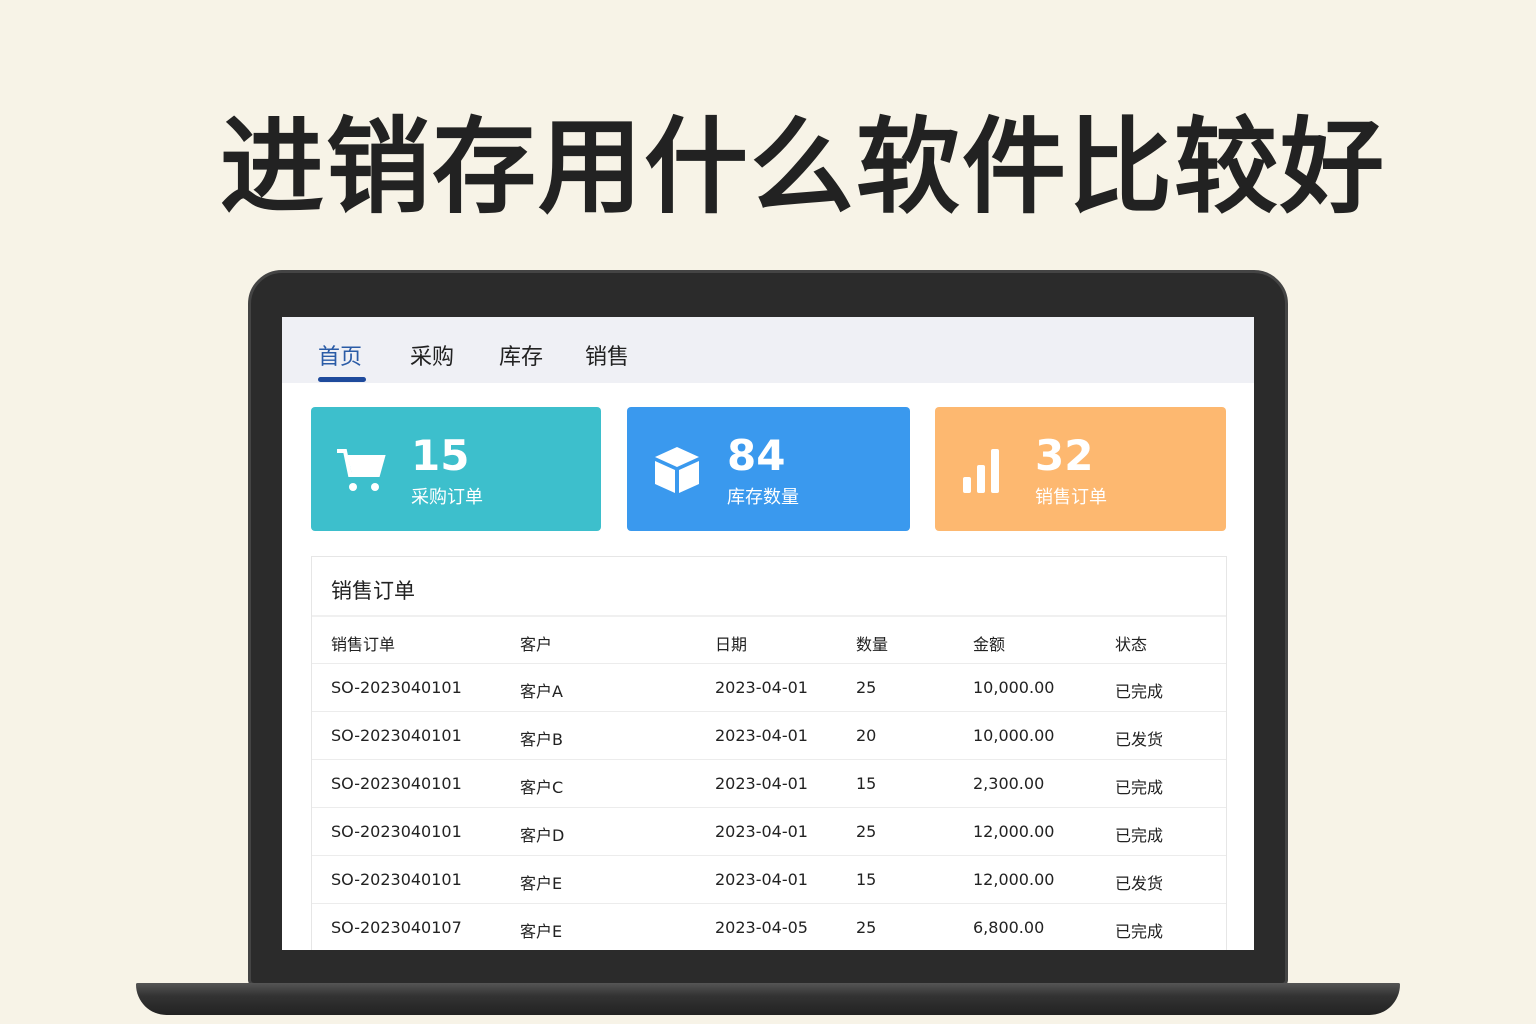 The width and height of the screenshot is (1536, 1024). I want to click on cell-customer: 客户C, so click(542, 787).